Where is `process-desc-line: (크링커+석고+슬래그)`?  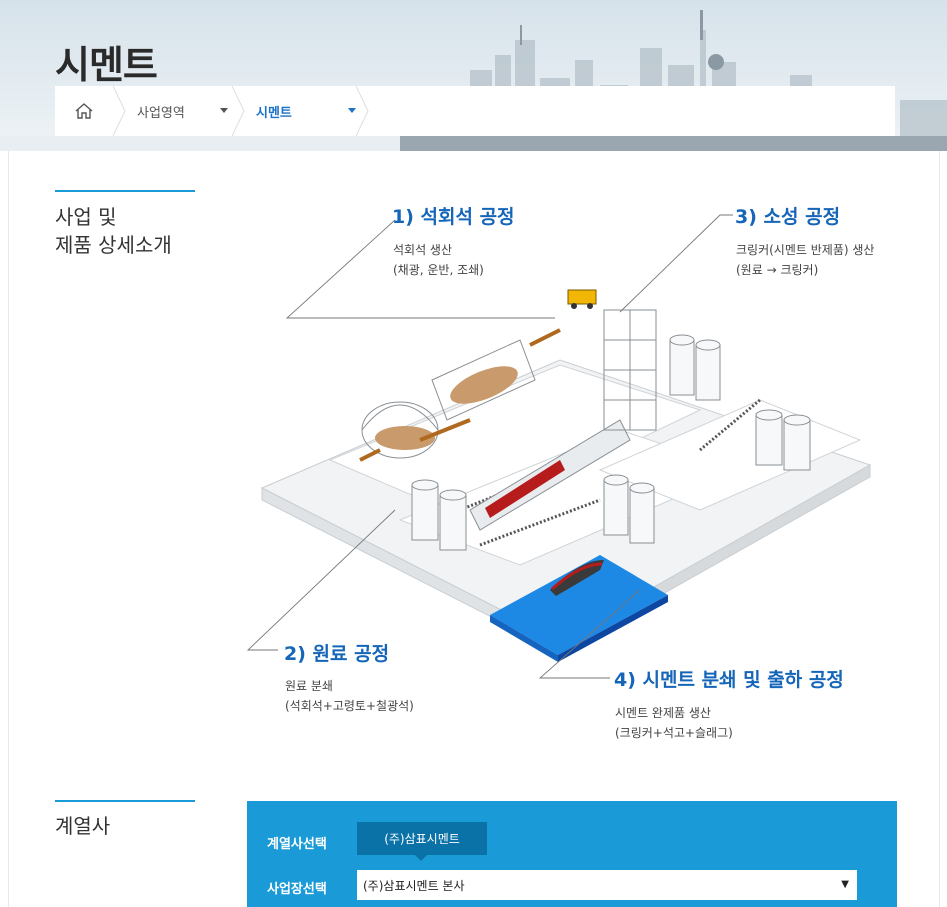 process-desc-line: (크링커+석고+슬래그) is located at coordinates (674, 733).